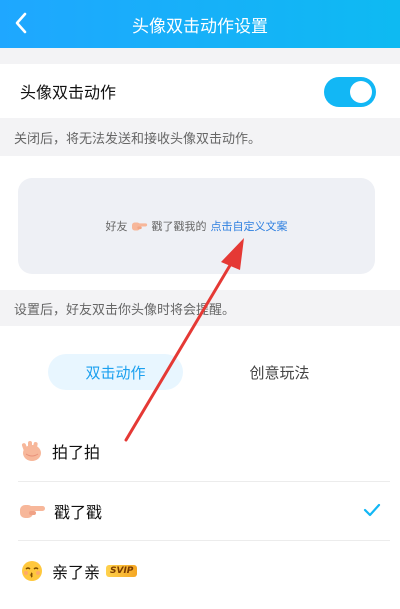  What do you see at coordinates (76, 572) in the screenshot?
I see `item-label: 亲了亲` at bounding box center [76, 572].